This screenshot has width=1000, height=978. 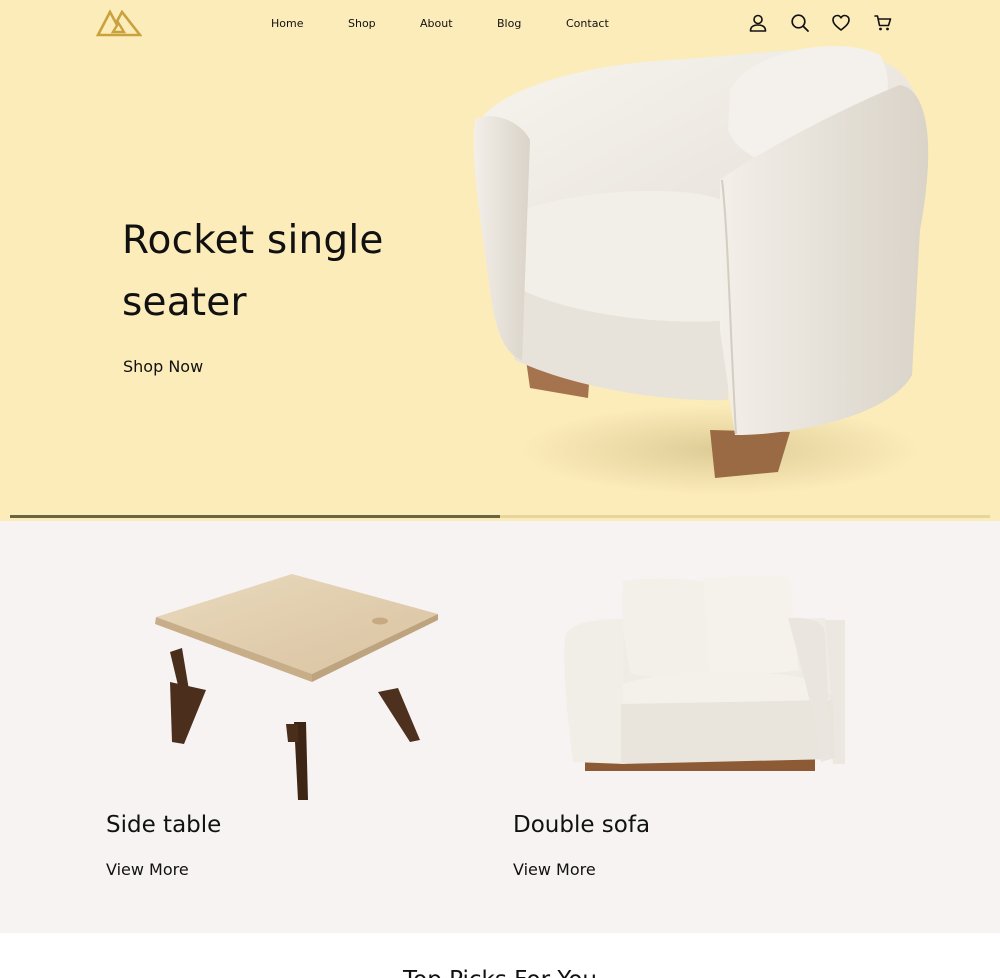 What do you see at coordinates (587, 23) in the screenshot?
I see `nav-contact: Contact` at bounding box center [587, 23].